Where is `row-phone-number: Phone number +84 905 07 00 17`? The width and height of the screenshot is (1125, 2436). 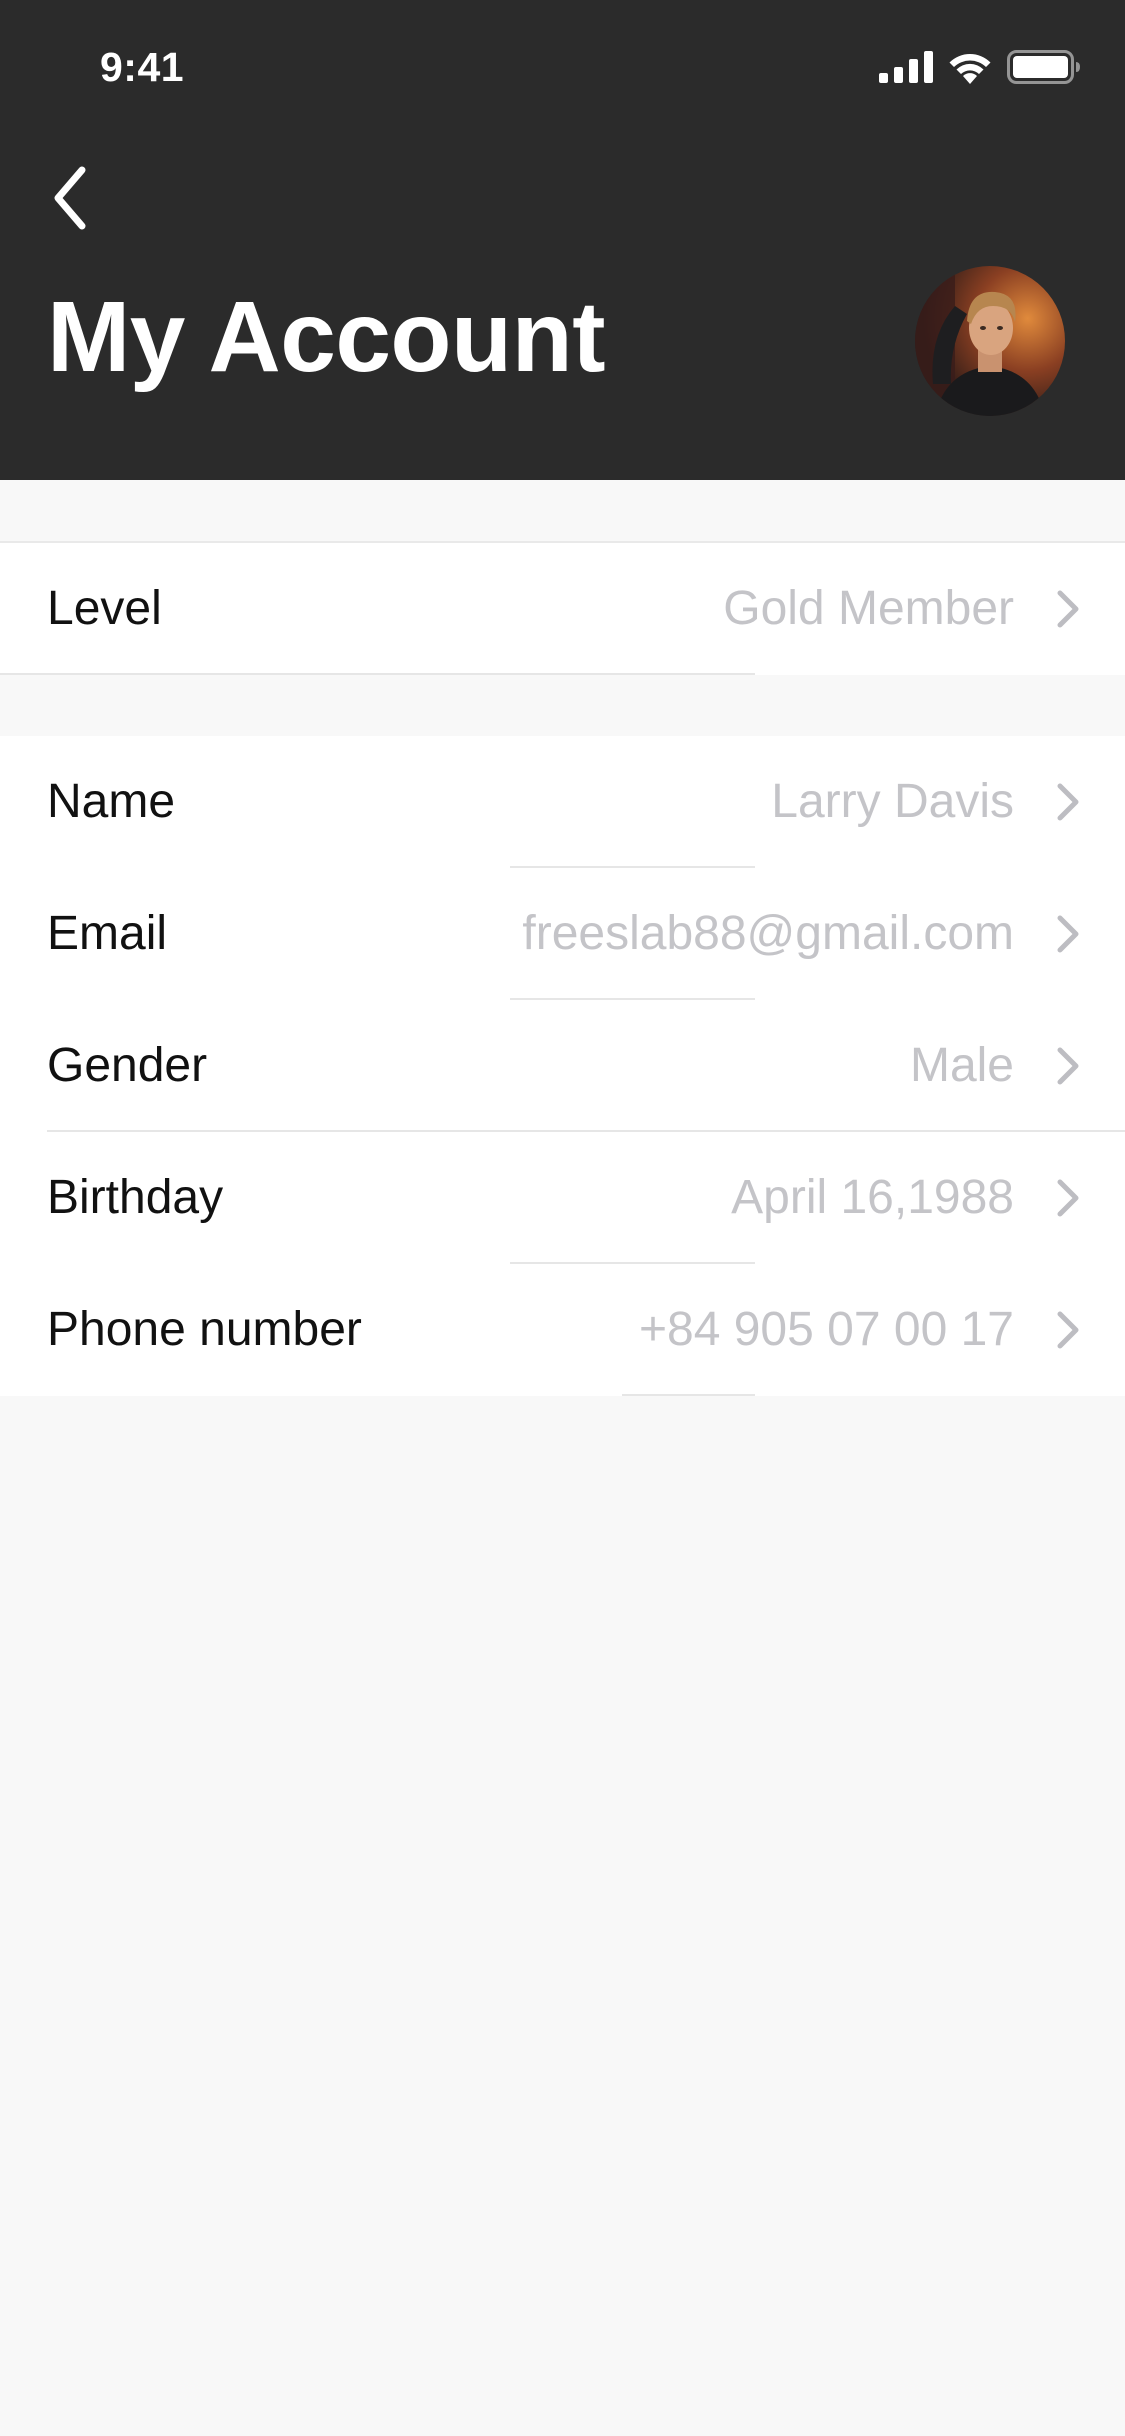
row-phone-number: Phone number +84 905 07 00 17 is located at coordinates (562, 1330).